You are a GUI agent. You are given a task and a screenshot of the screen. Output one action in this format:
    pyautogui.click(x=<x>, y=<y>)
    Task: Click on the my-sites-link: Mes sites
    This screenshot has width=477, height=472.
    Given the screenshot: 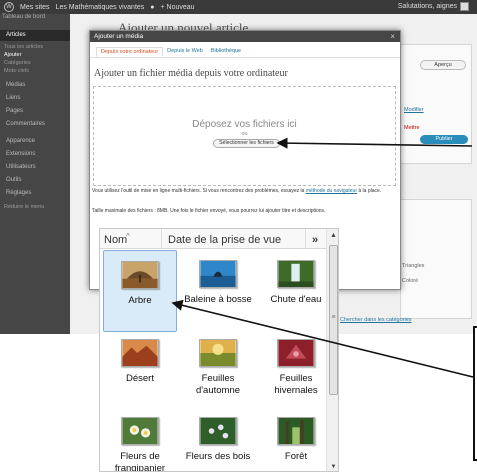 What is the action you would take?
    pyautogui.click(x=35, y=7)
    